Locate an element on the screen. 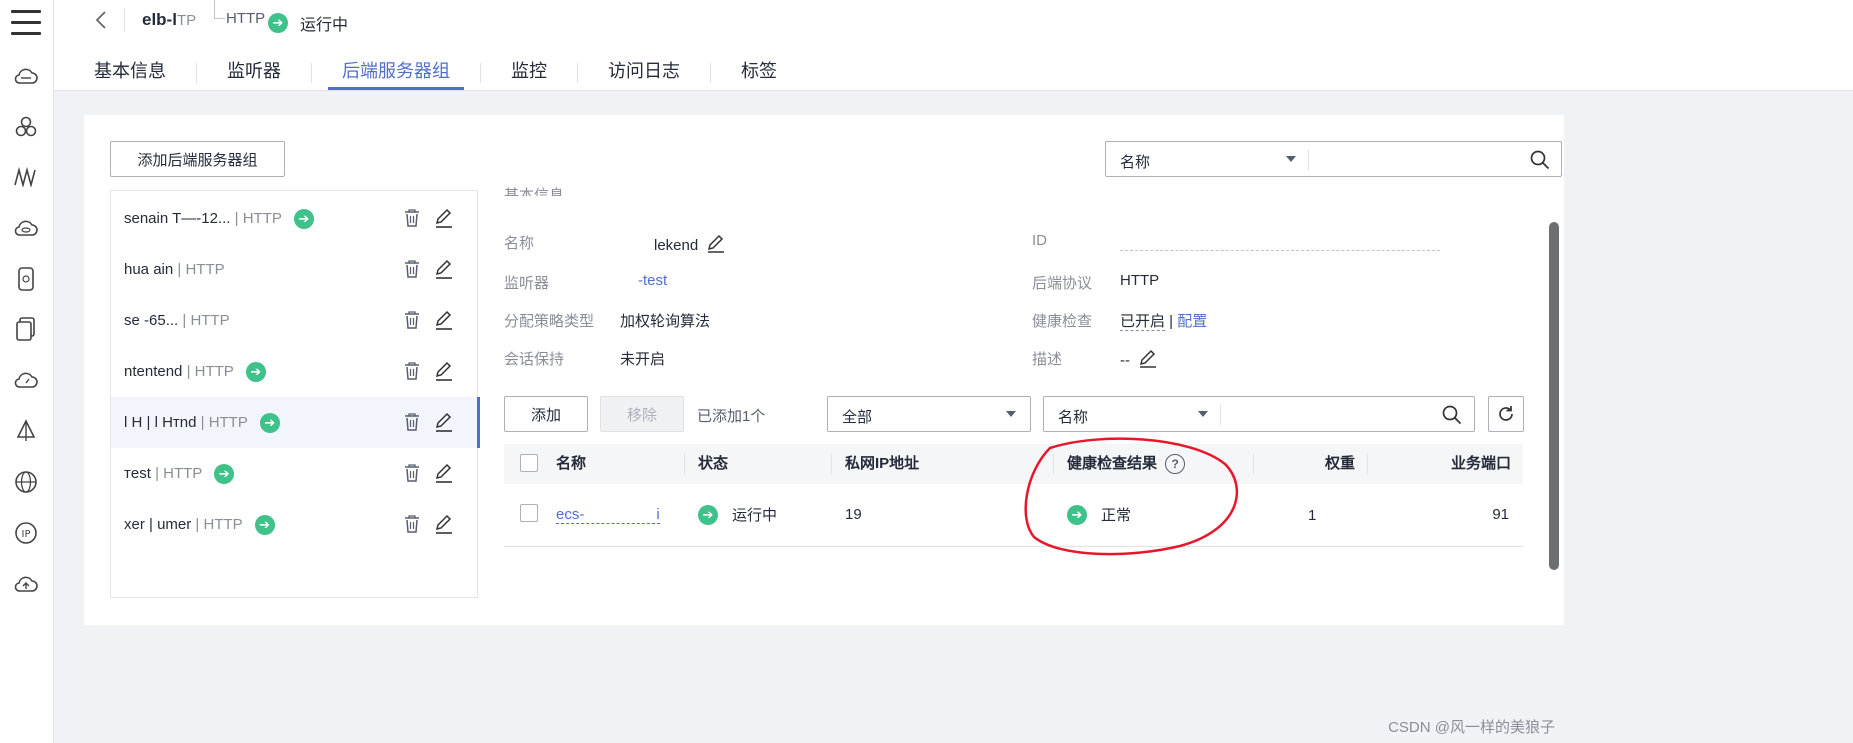  list-item: тest | HTTP ➔ is located at coordinates (294, 473).